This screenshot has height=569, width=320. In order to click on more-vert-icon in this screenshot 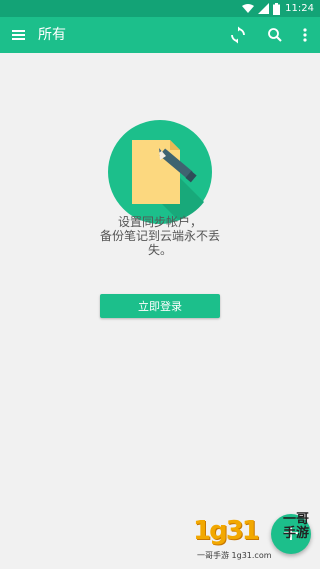, I will do `click(305, 35)`.